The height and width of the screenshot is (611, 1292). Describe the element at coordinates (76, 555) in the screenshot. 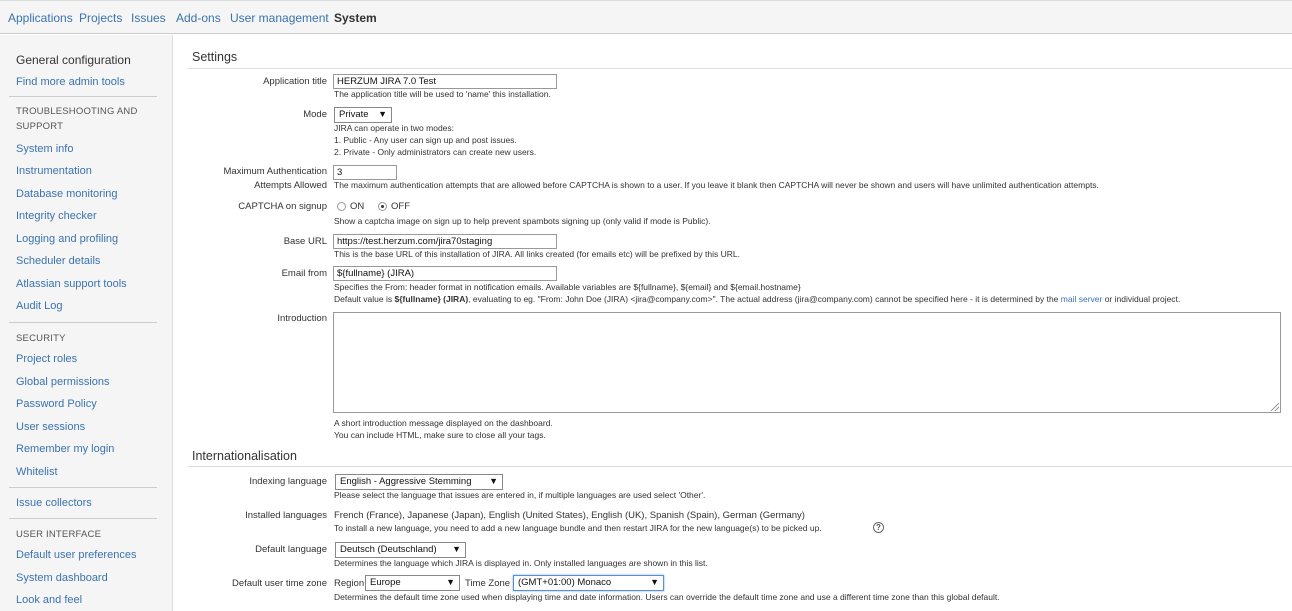

I see `sidebar-item-default-user-preferences: Default user preferences` at that location.